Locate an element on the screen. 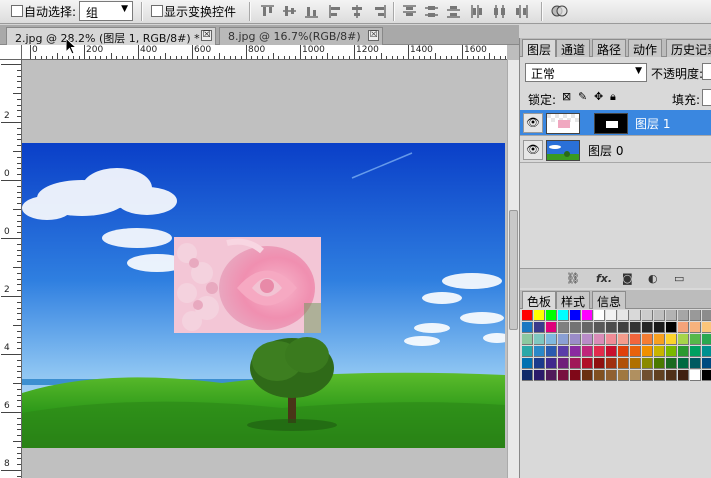 This screenshot has width=711, height=478. folder-icon: ▭ is located at coordinates (679, 278).